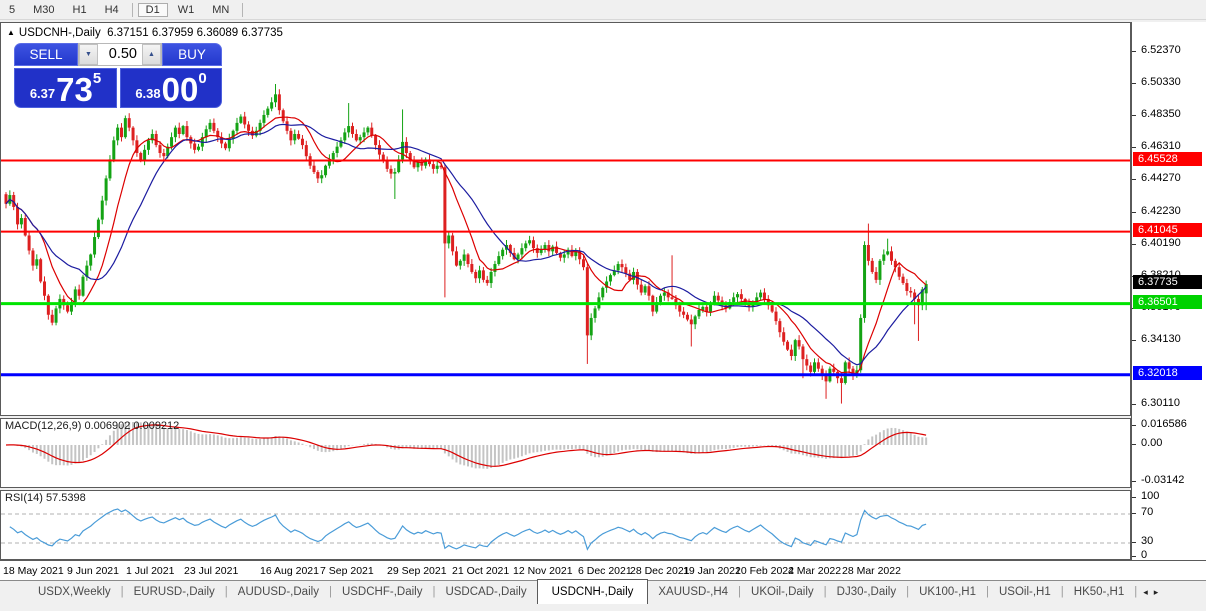 The width and height of the screenshot is (1206, 611). What do you see at coordinates (74, 591) in the screenshot?
I see `chart-tab-usdx: USDX,Weekly` at bounding box center [74, 591].